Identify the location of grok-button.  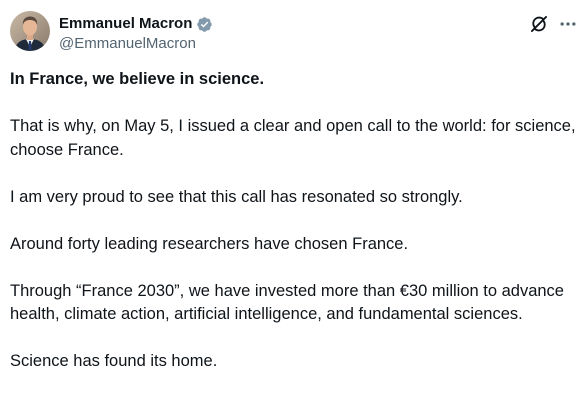
(539, 24).